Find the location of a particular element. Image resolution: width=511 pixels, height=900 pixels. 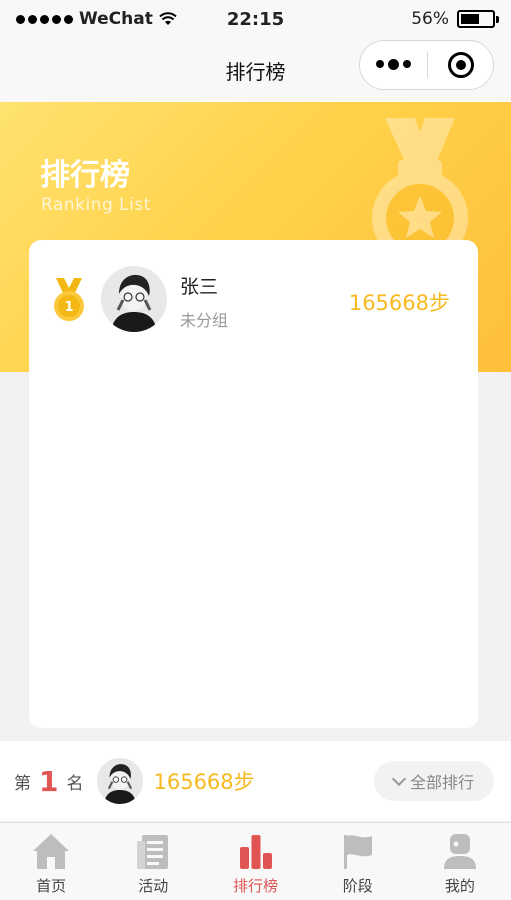

tab-stage: 阶段 is located at coordinates (358, 861).